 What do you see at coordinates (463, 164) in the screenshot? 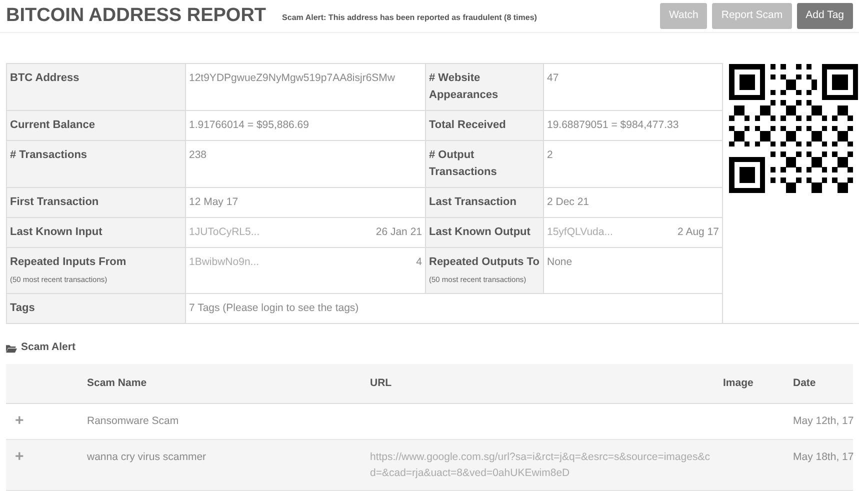
I see `field-label: # Output Transactions` at bounding box center [463, 164].